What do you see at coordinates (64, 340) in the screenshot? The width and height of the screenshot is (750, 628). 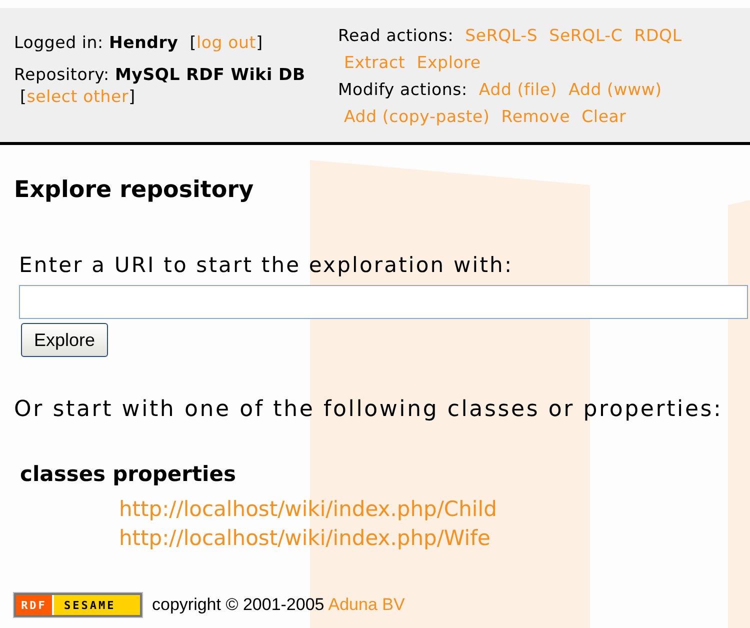 I see `explore-button: Explore` at bounding box center [64, 340].